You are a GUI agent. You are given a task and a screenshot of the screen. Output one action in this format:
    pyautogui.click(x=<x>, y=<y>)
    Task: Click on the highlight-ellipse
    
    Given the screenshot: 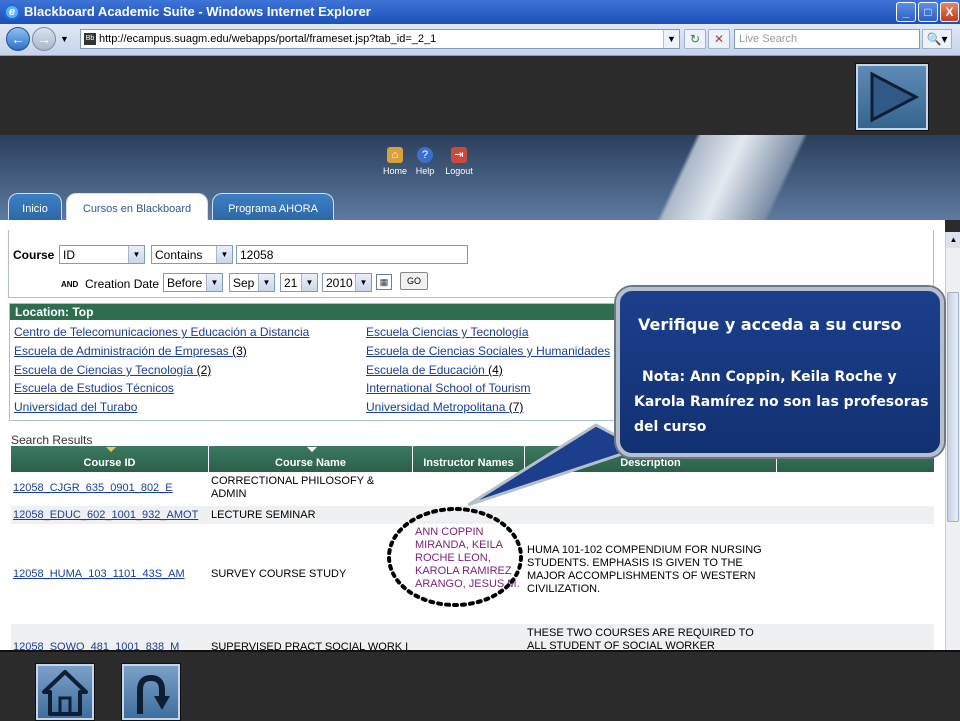 What is the action you would take?
    pyautogui.click(x=455, y=557)
    